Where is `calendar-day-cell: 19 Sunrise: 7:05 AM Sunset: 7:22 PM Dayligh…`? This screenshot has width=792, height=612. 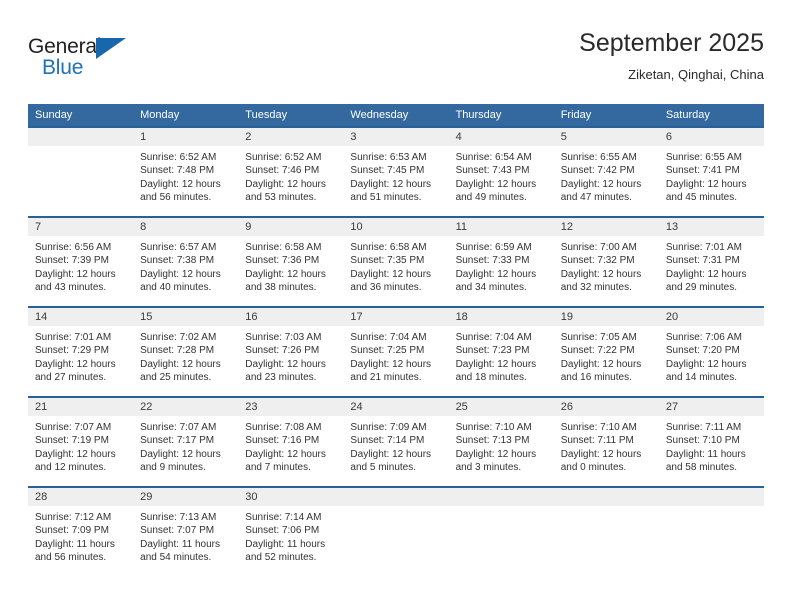 calendar-day-cell: 19 Sunrise: 7:05 AM Sunset: 7:22 PM Dayligh… is located at coordinates (606, 351).